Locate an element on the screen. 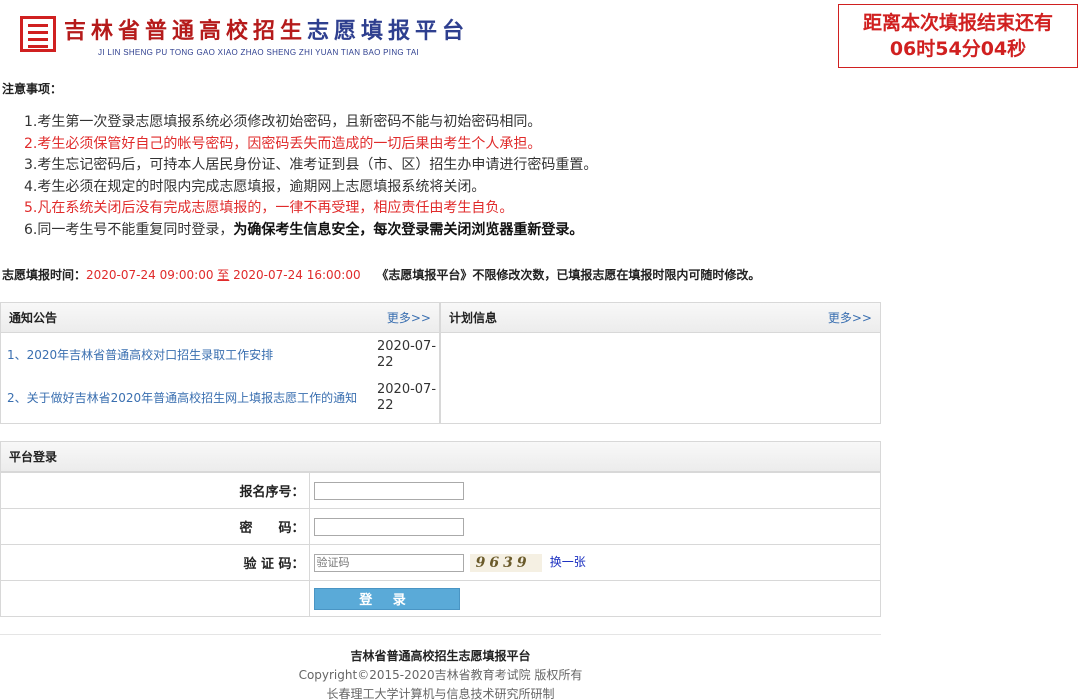  note-item-6-text: 6.同一考生号不能重复同时登录， is located at coordinates (129, 229).